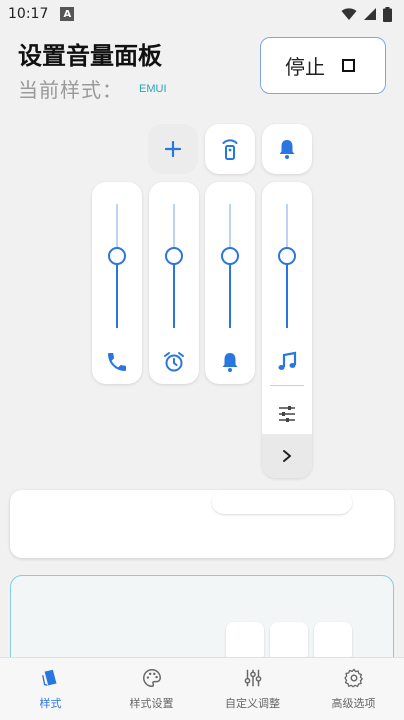 The height and width of the screenshot is (720, 404). I want to click on a-badge-icon: A, so click(67, 14).